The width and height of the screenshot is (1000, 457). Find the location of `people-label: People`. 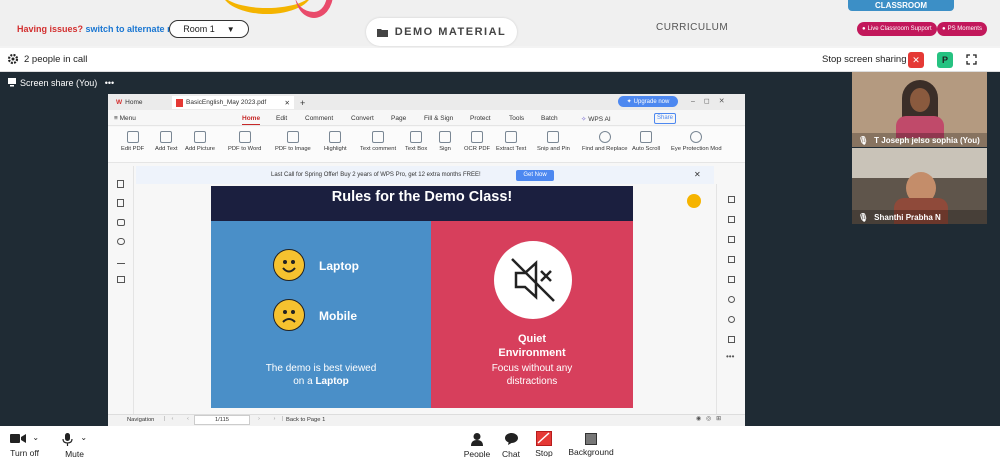

people-label: People is located at coordinates (477, 453).